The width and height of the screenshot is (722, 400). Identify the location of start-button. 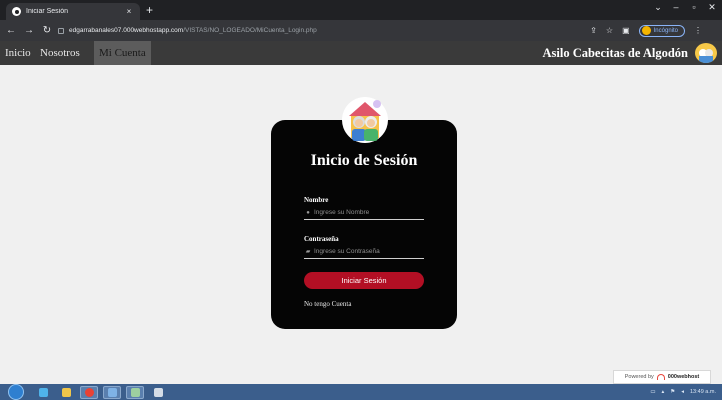
(16, 392).